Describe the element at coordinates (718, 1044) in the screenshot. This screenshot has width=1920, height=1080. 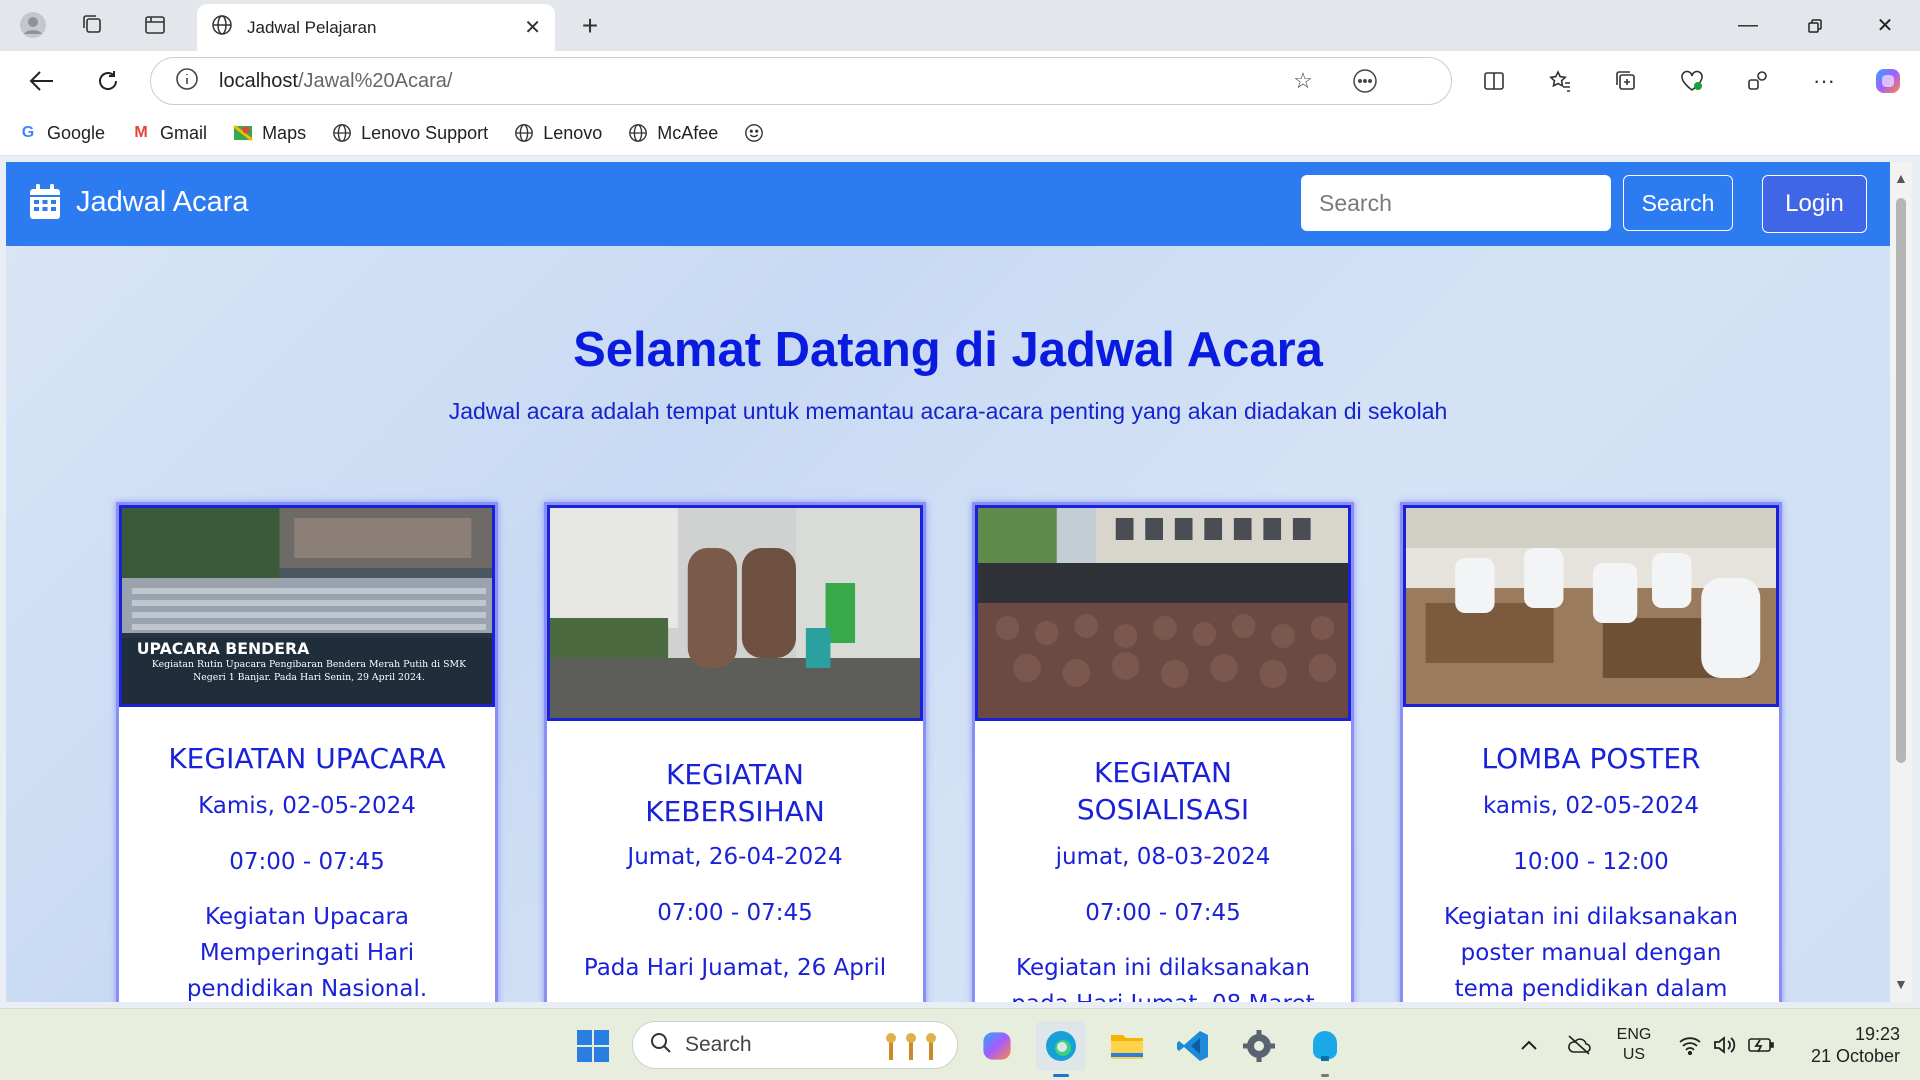
I see `taskbar-search-label: Search` at that location.